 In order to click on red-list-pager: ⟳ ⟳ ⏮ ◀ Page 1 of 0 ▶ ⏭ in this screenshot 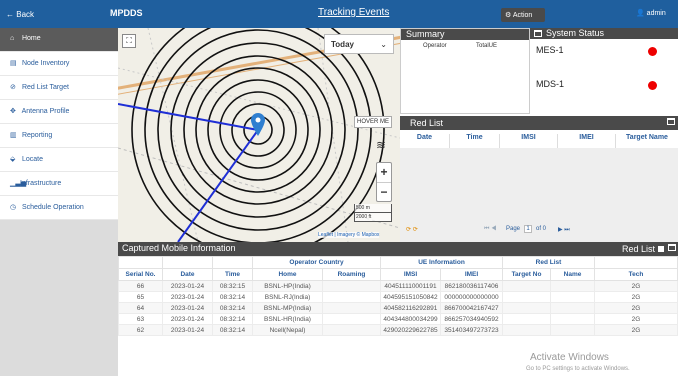, I will do `click(539, 231)`.